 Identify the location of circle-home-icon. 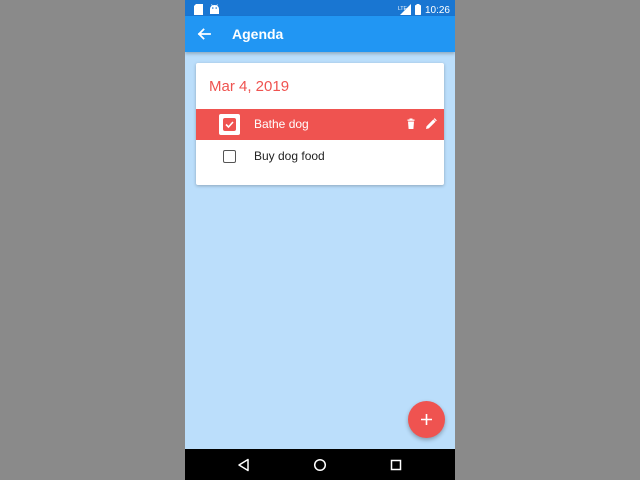
(320, 467).